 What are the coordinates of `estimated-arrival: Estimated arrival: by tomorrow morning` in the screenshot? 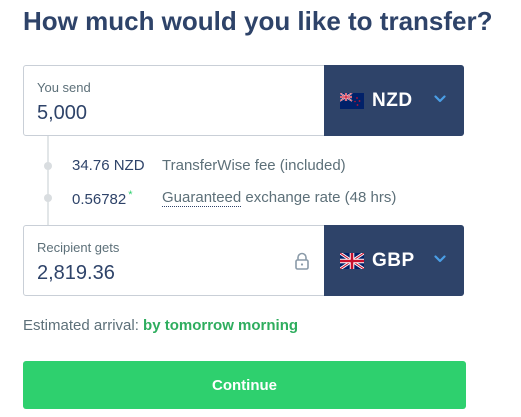 It's located at (160, 325).